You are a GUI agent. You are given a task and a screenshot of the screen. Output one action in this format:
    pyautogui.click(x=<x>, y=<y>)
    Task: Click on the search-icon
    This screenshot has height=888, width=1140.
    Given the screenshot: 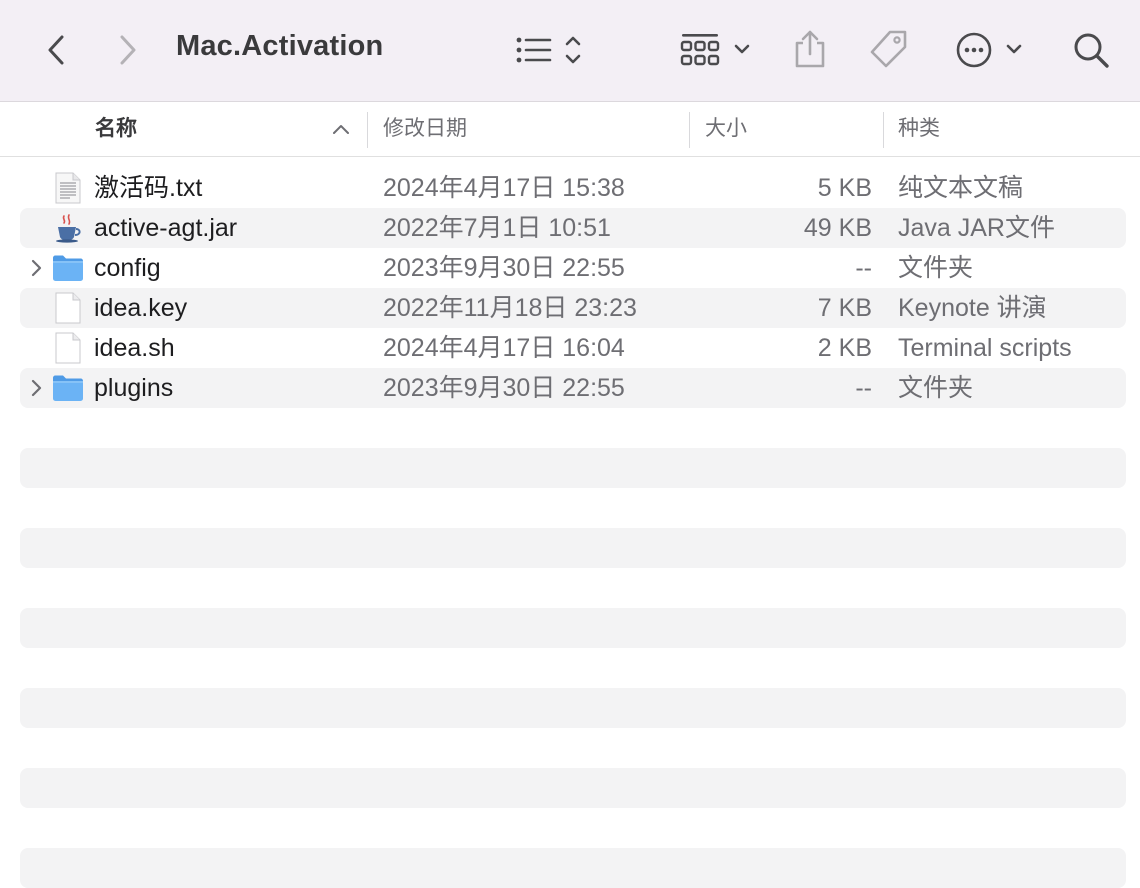 What is the action you would take?
    pyautogui.click(x=1091, y=50)
    